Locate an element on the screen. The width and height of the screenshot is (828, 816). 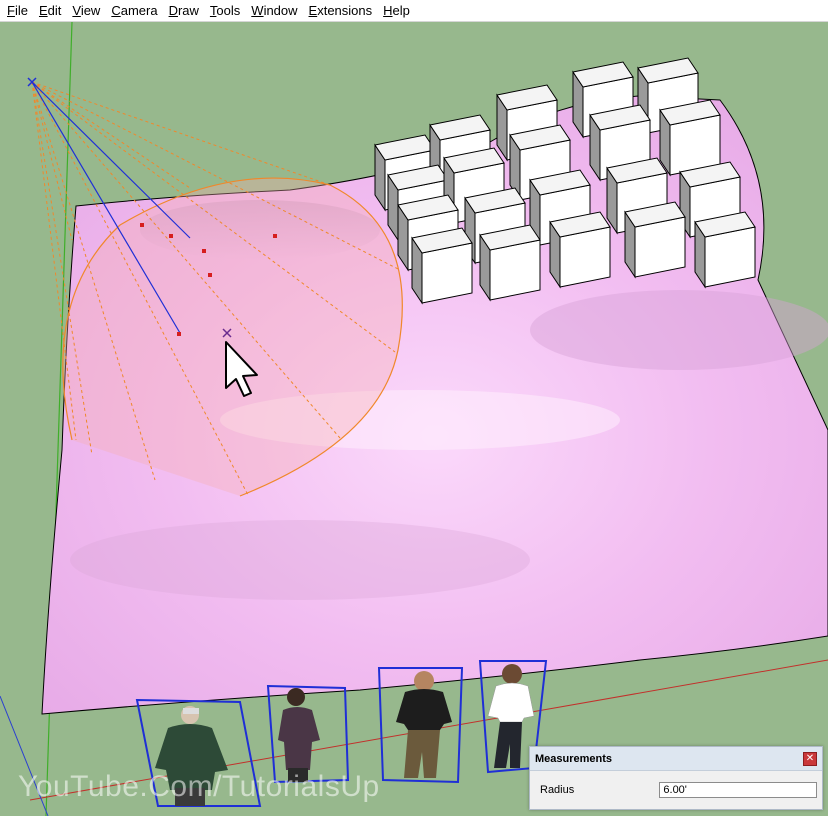
menu-camera: Camera is located at coordinates (134, 11).